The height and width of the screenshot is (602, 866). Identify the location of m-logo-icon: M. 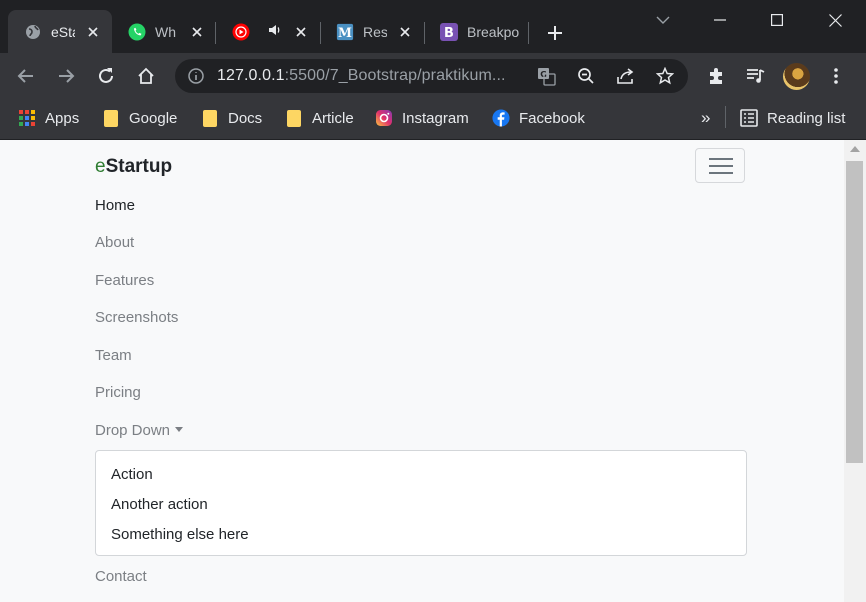
(345, 32).